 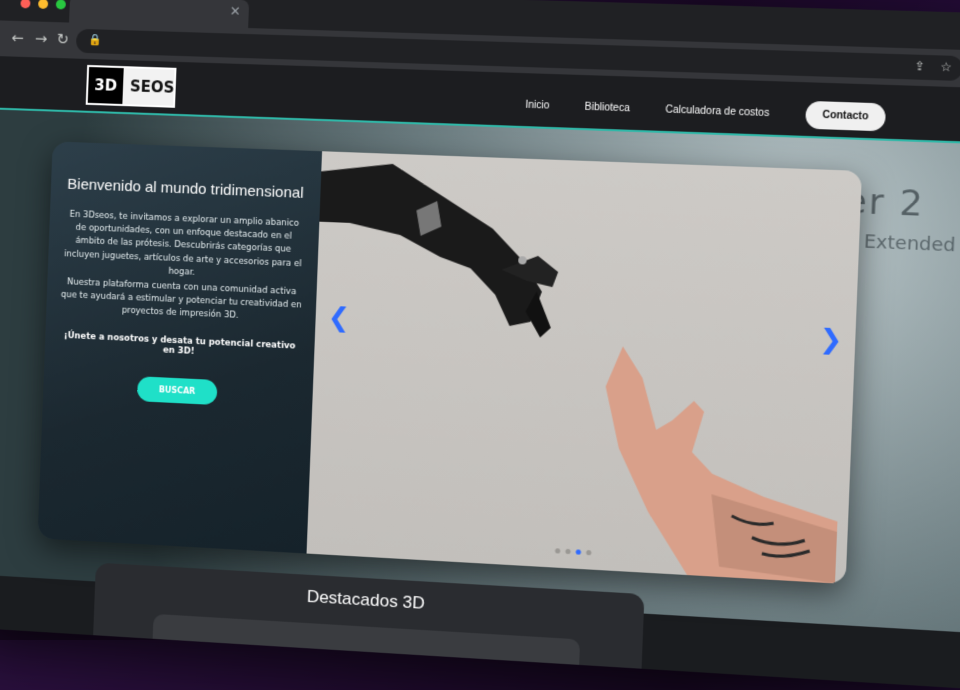 What do you see at coordinates (41, 38) in the screenshot?
I see `forward-icon: →` at bounding box center [41, 38].